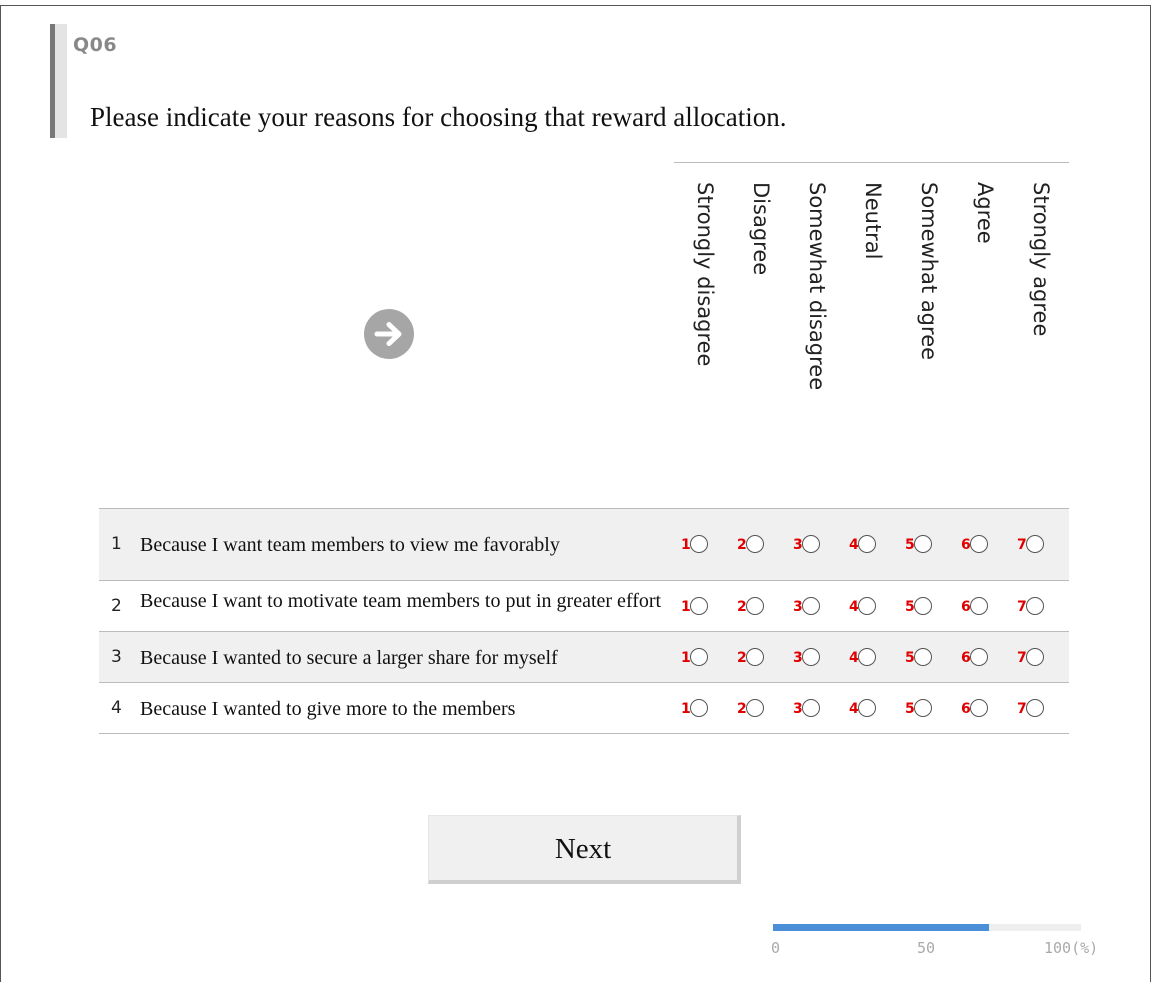  Describe the element at coordinates (584, 849) in the screenshot. I see `next-button: Next` at that location.